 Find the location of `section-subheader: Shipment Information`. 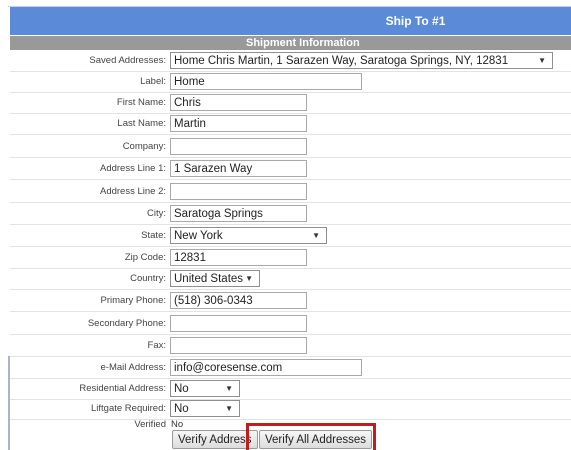

section-subheader: Shipment Information is located at coordinates (290, 43).